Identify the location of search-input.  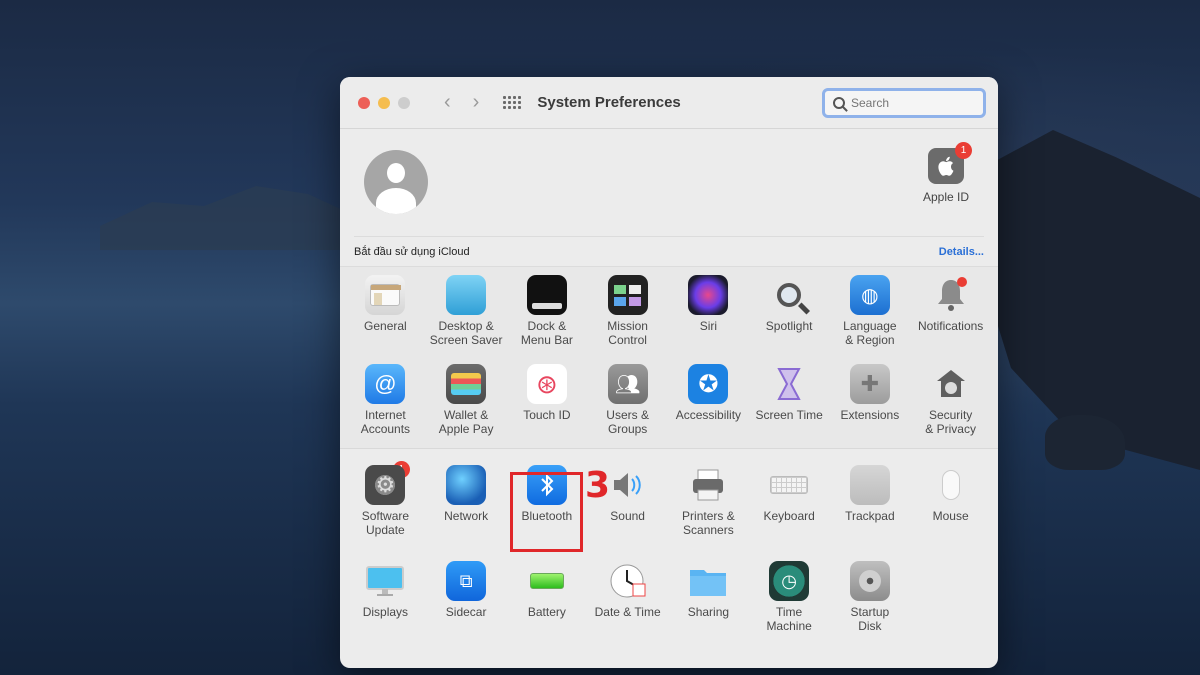
(911, 102).